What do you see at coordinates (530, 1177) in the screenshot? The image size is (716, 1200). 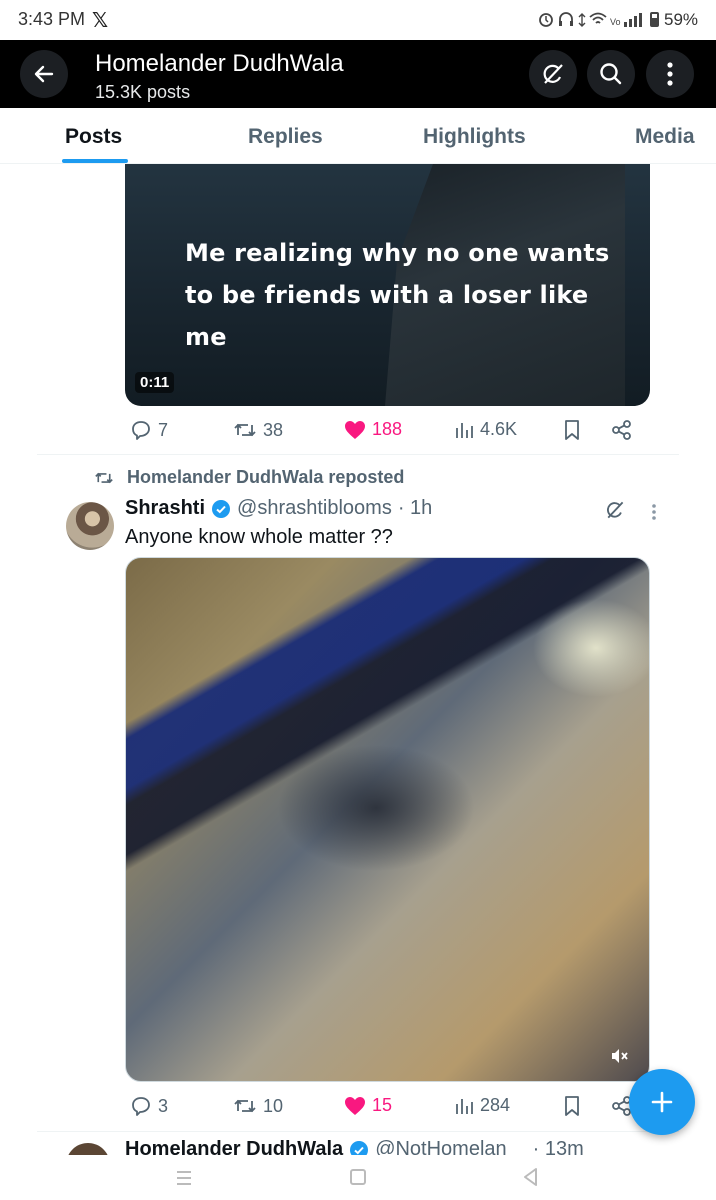 I see `back-triangle-icon` at bounding box center [530, 1177].